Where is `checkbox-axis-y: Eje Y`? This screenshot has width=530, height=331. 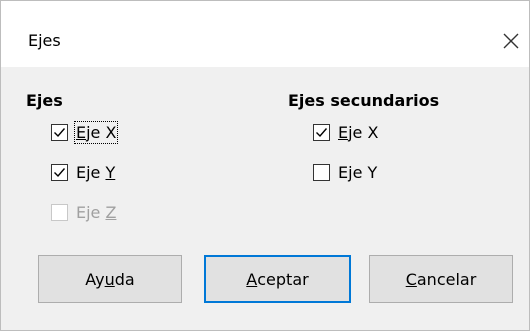 checkbox-axis-y: Eje Y is located at coordinates (83, 172).